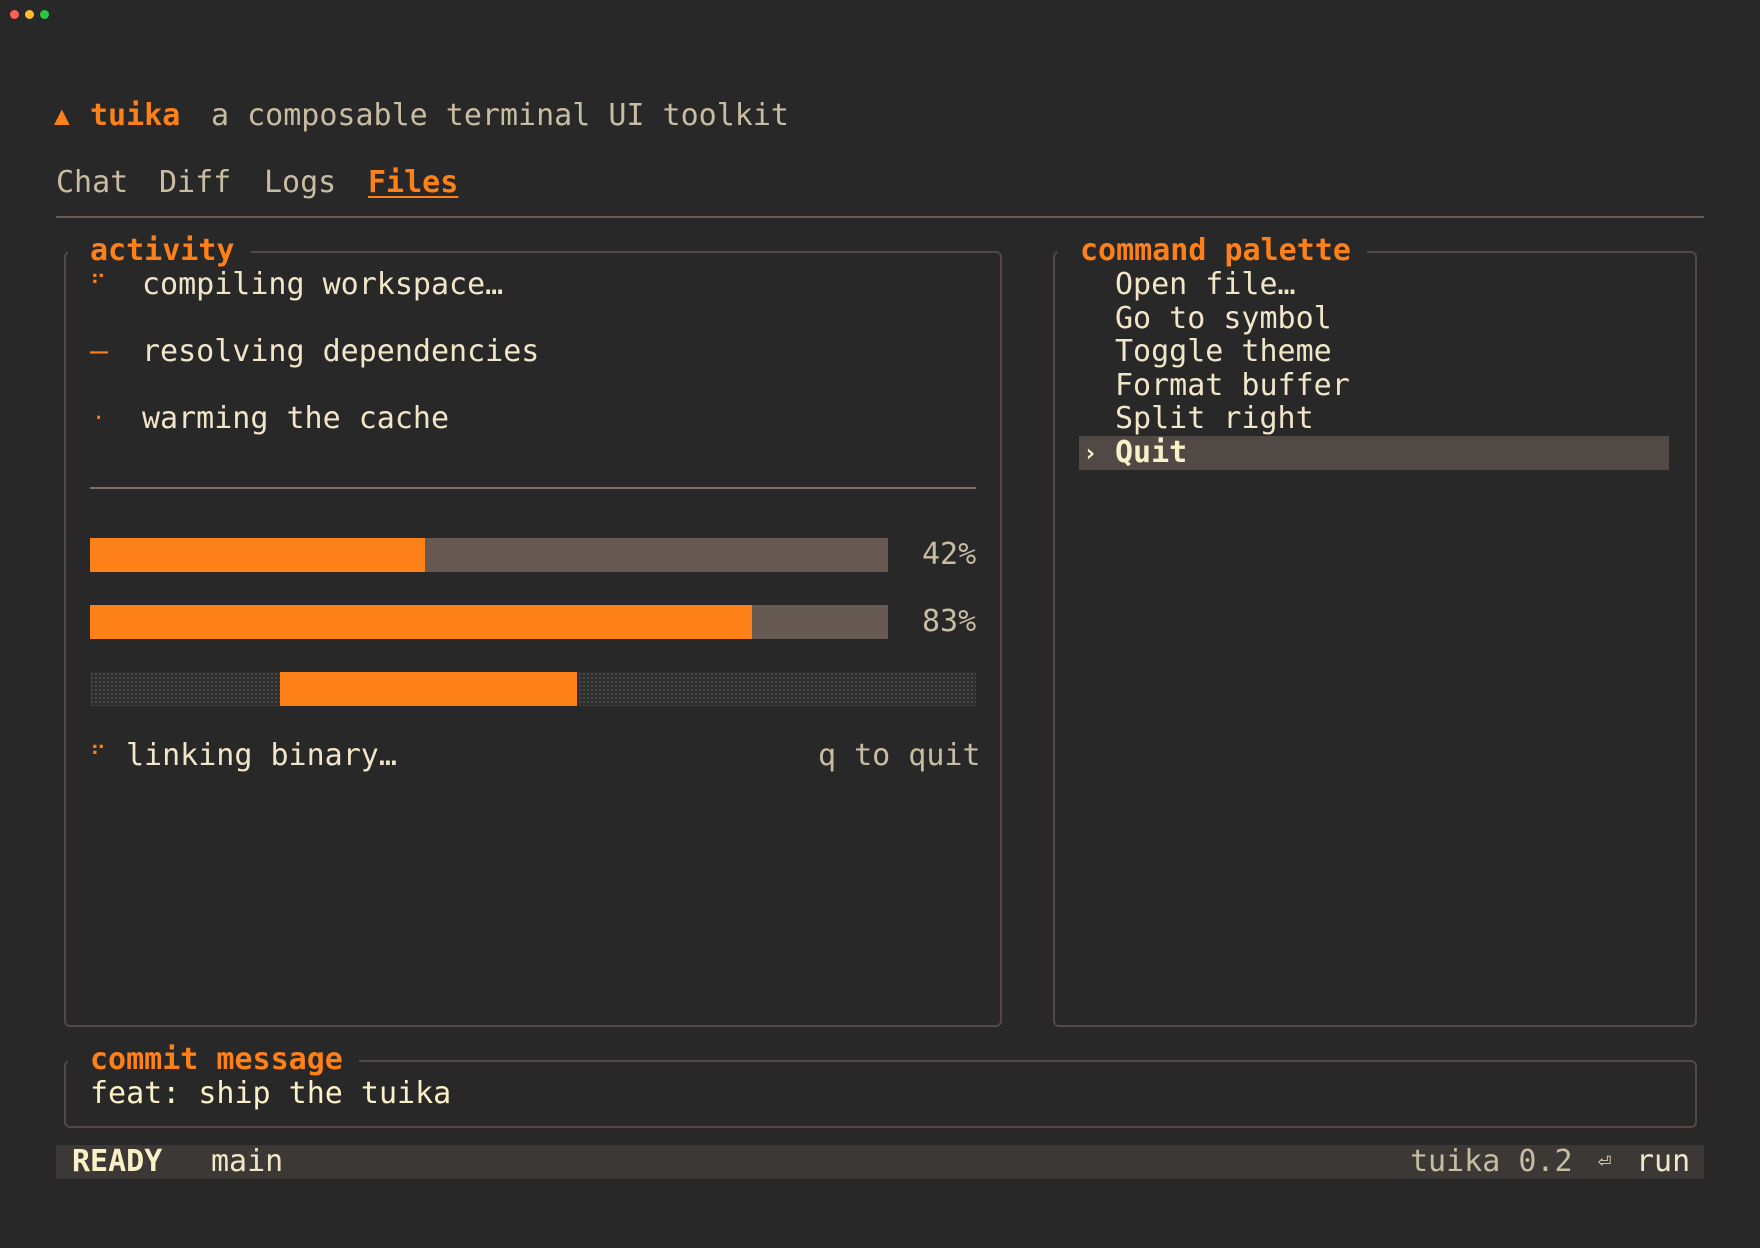  I want to click on mode-indicator: READY, so click(117, 1161).